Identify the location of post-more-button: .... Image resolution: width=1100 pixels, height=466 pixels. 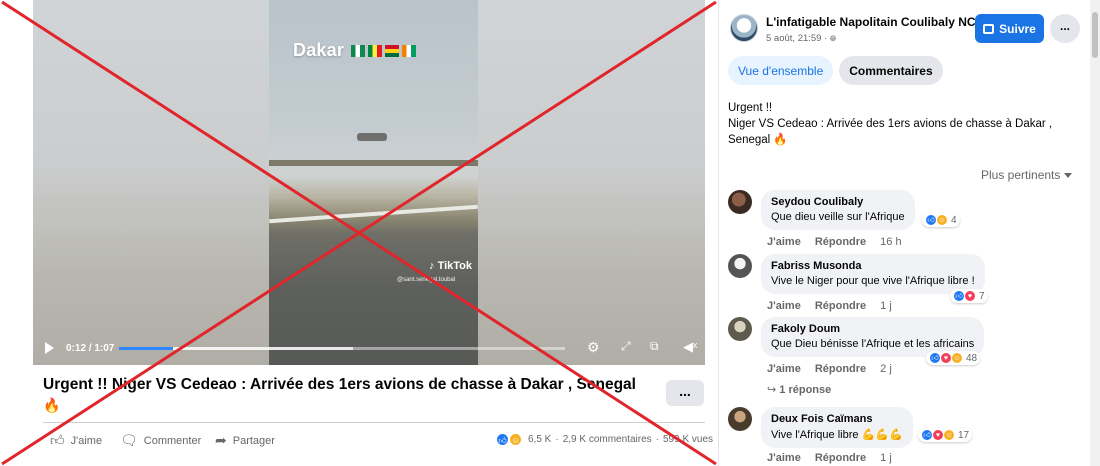
(685, 393).